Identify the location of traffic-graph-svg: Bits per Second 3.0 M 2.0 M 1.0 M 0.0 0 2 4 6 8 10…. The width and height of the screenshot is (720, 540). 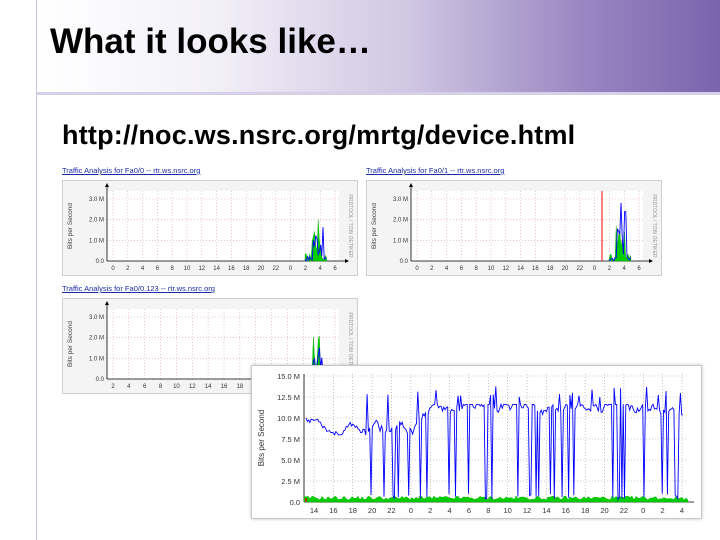
(514, 227).